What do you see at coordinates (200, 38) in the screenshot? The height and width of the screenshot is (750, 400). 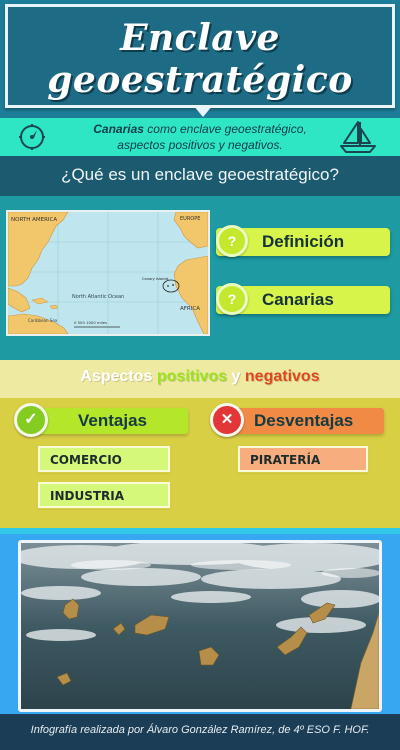 I see `title-line-1: Enclave` at bounding box center [200, 38].